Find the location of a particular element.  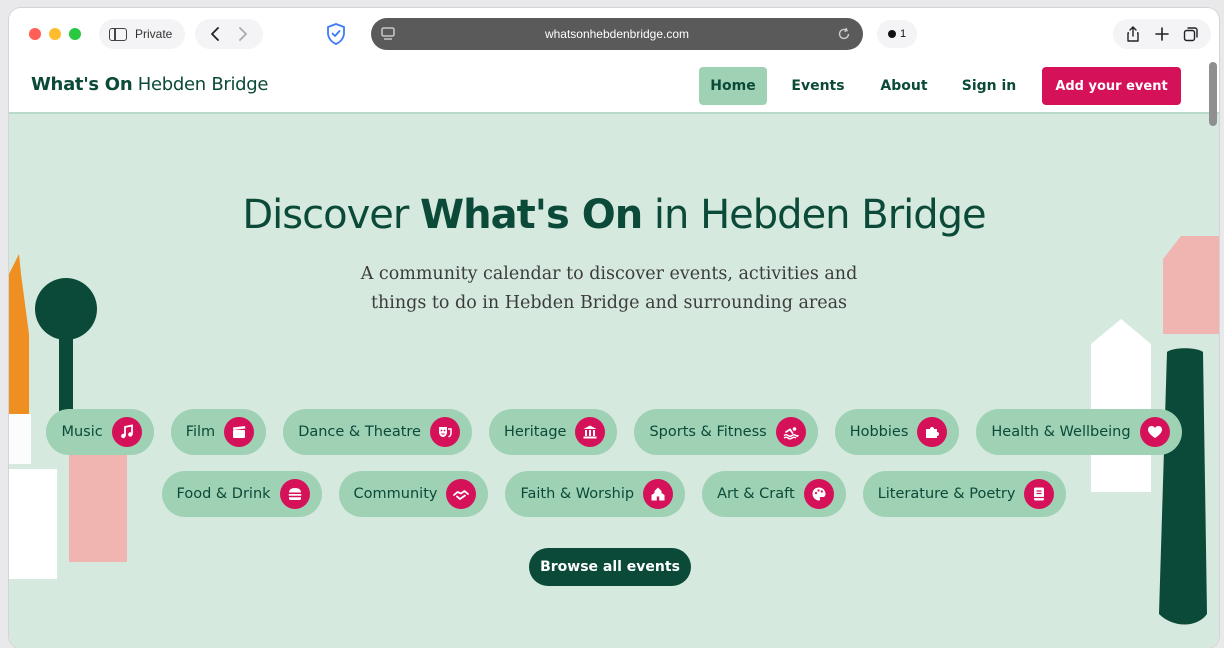

tab-overview-icon is located at coordinates (1191, 34).